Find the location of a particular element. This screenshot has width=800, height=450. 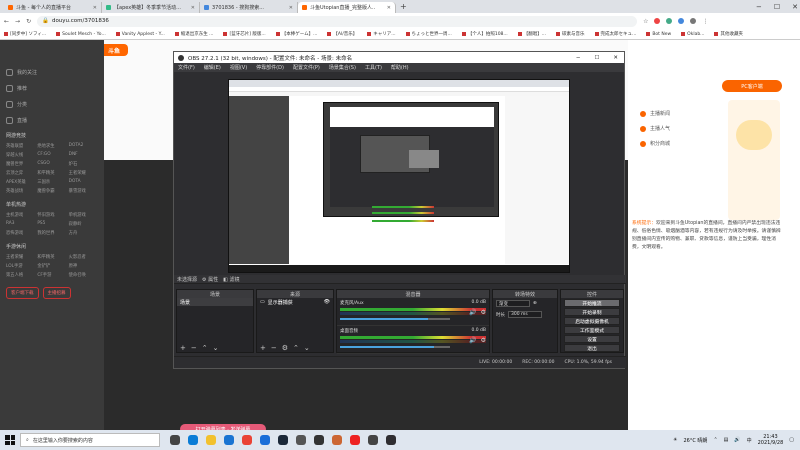

obs-control-button: 开始录制 is located at coordinates (592, 312).